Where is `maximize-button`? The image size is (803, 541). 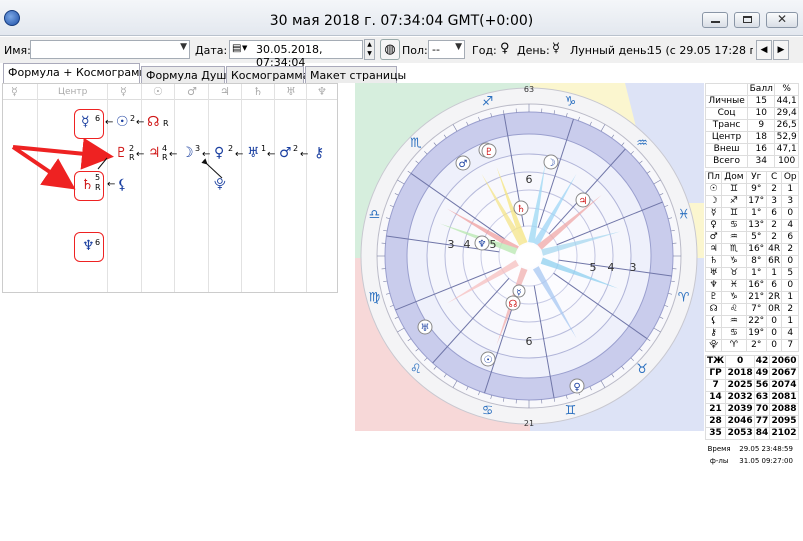 maximize-button is located at coordinates (747, 20).